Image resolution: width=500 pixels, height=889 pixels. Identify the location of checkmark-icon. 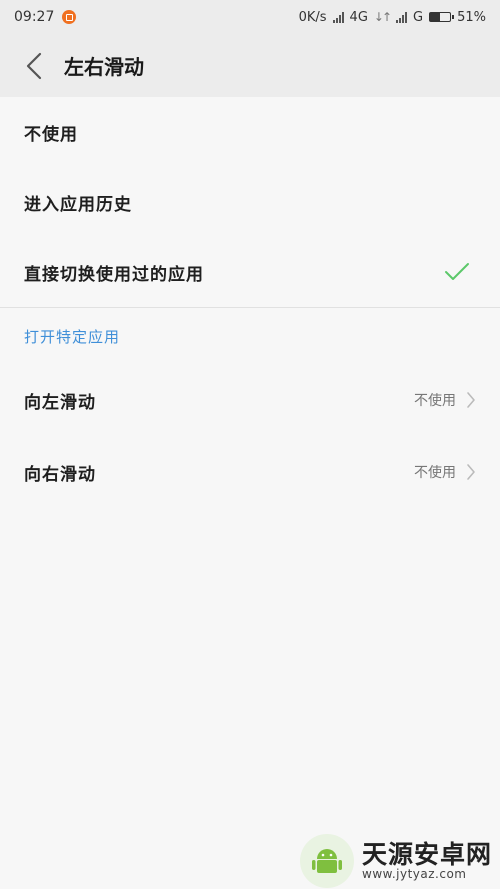
(457, 271).